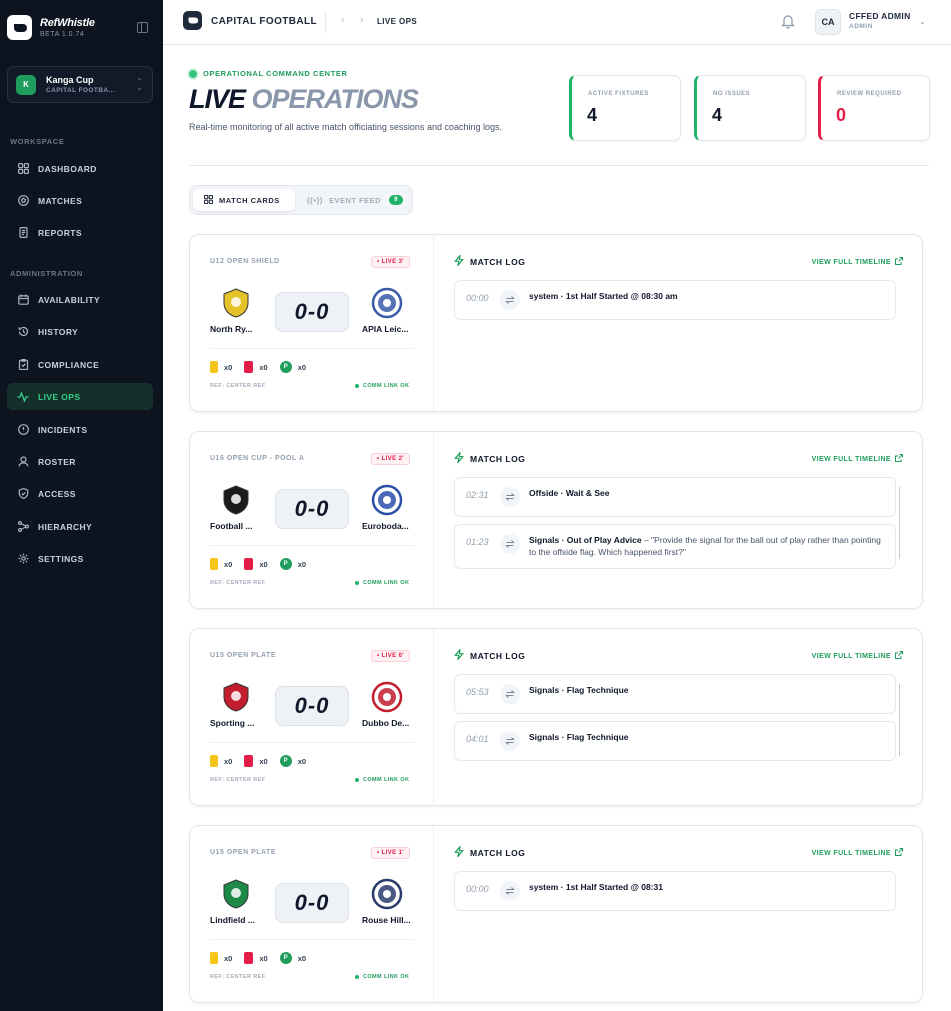 This screenshot has width=951, height=1011. What do you see at coordinates (851, 656) in the screenshot?
I see `link-label: VIEW FULL TIMELINE` at bounding box center [851, 656].